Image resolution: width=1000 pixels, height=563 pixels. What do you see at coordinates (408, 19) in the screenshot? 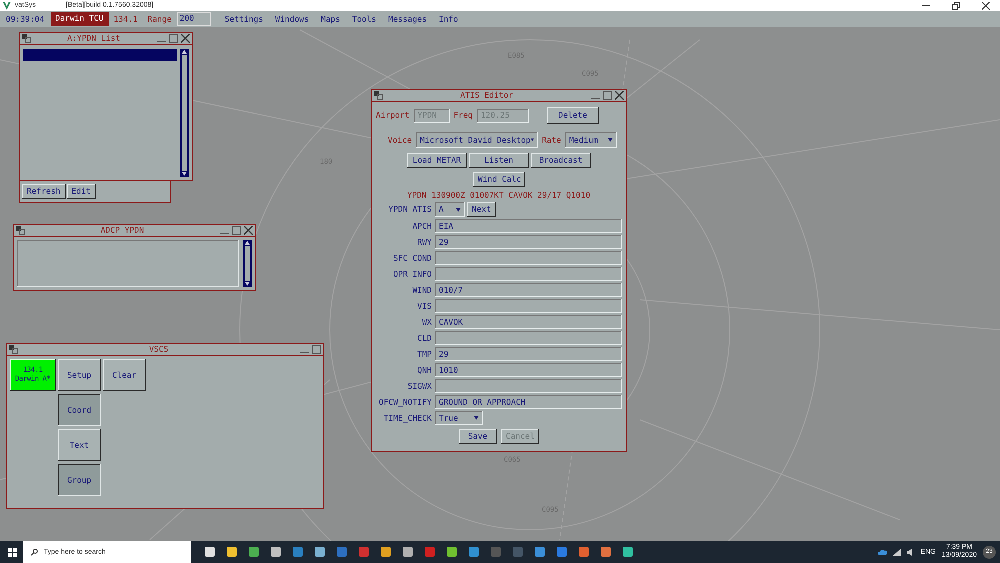
I see `menu-item: Messages` at bounding box center [408, 19].